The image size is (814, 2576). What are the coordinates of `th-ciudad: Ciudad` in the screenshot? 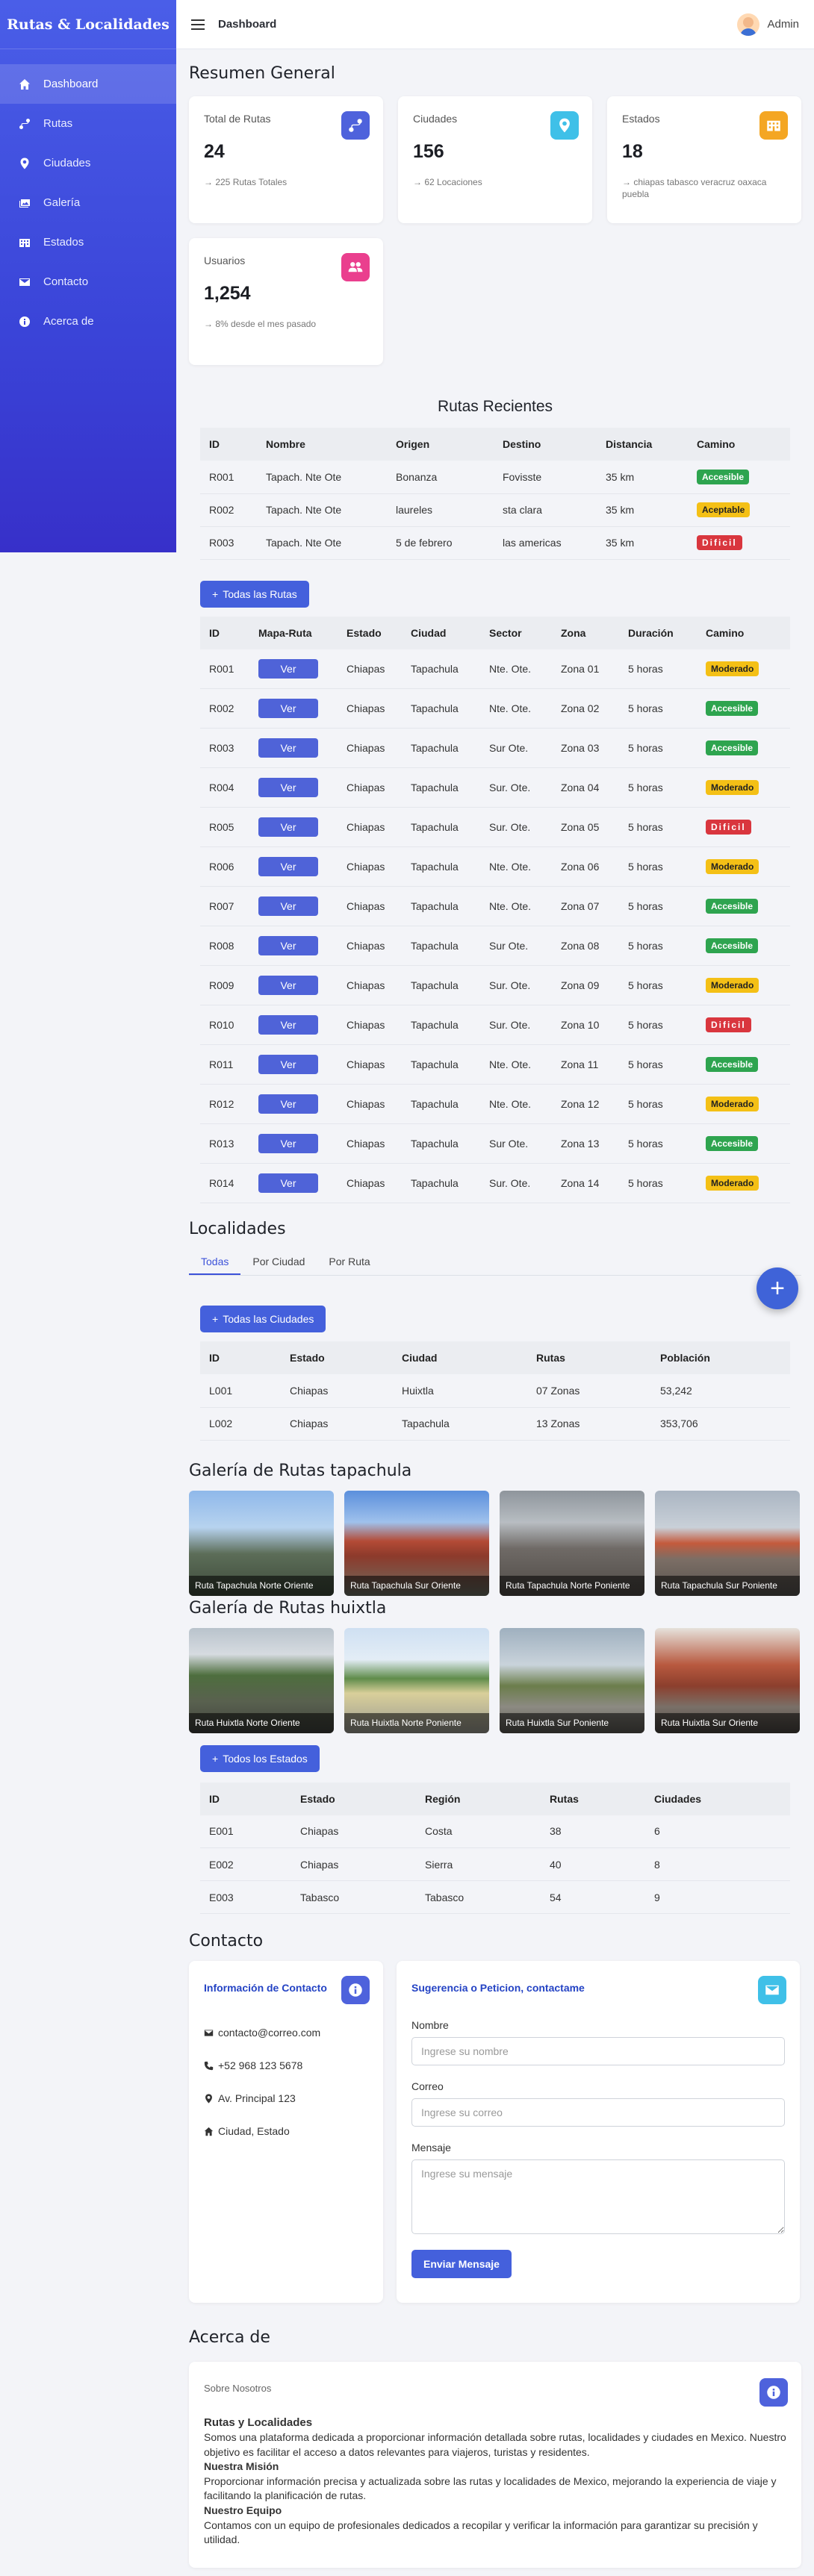 It's located at (429, 632).